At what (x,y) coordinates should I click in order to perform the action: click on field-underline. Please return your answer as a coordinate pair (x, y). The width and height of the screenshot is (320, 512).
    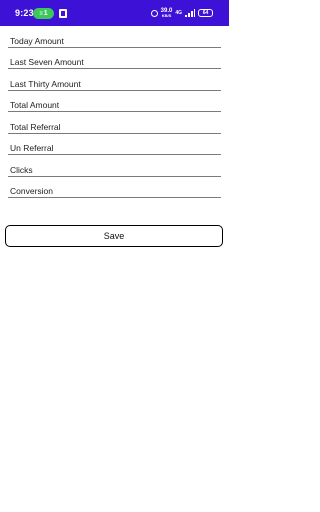
    Looking at the image, I should click on (114, 197).